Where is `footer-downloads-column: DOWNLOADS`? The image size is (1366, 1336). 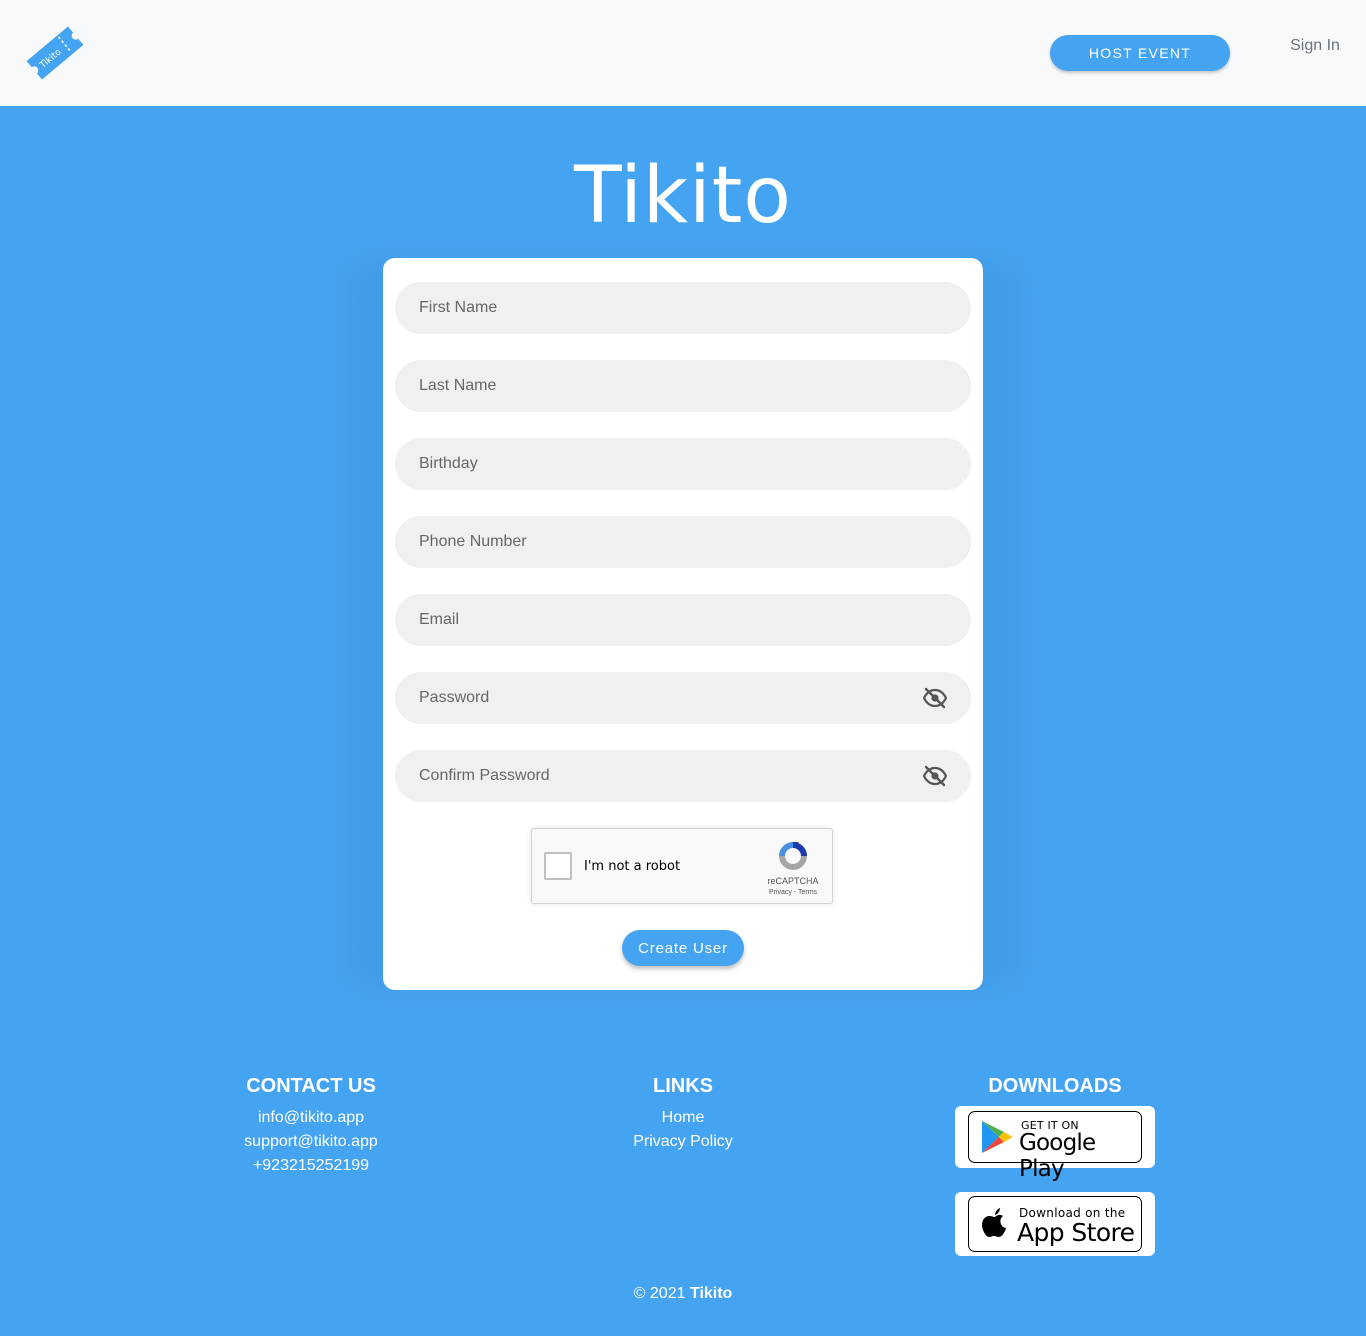 footer-downloads-column: DOWNLOADS is located at coordinates (1055, 1090).